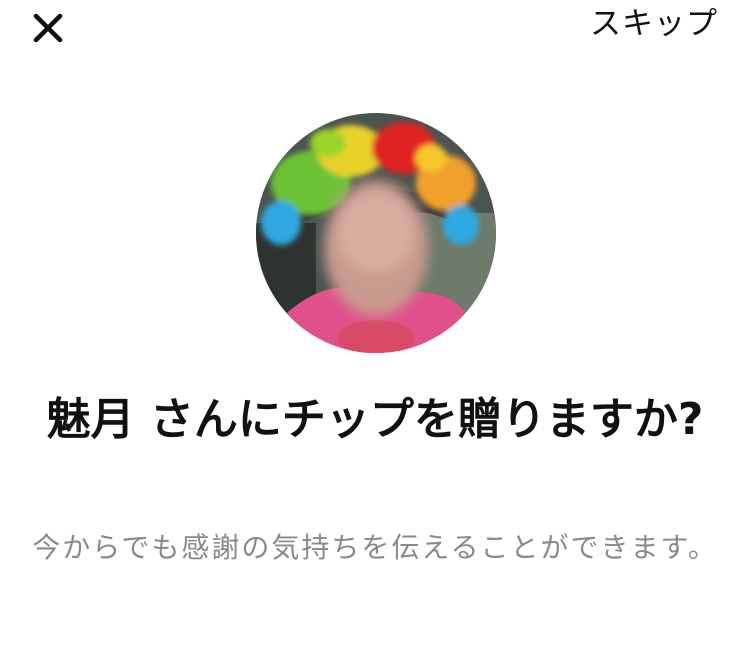  I want to click on close-button, so click(48, 28).